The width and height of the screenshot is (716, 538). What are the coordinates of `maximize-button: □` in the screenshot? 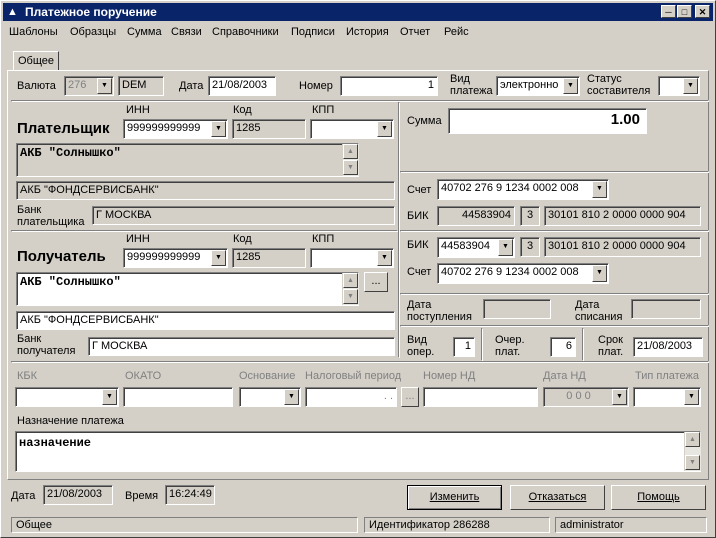 It's located at (684, 11).